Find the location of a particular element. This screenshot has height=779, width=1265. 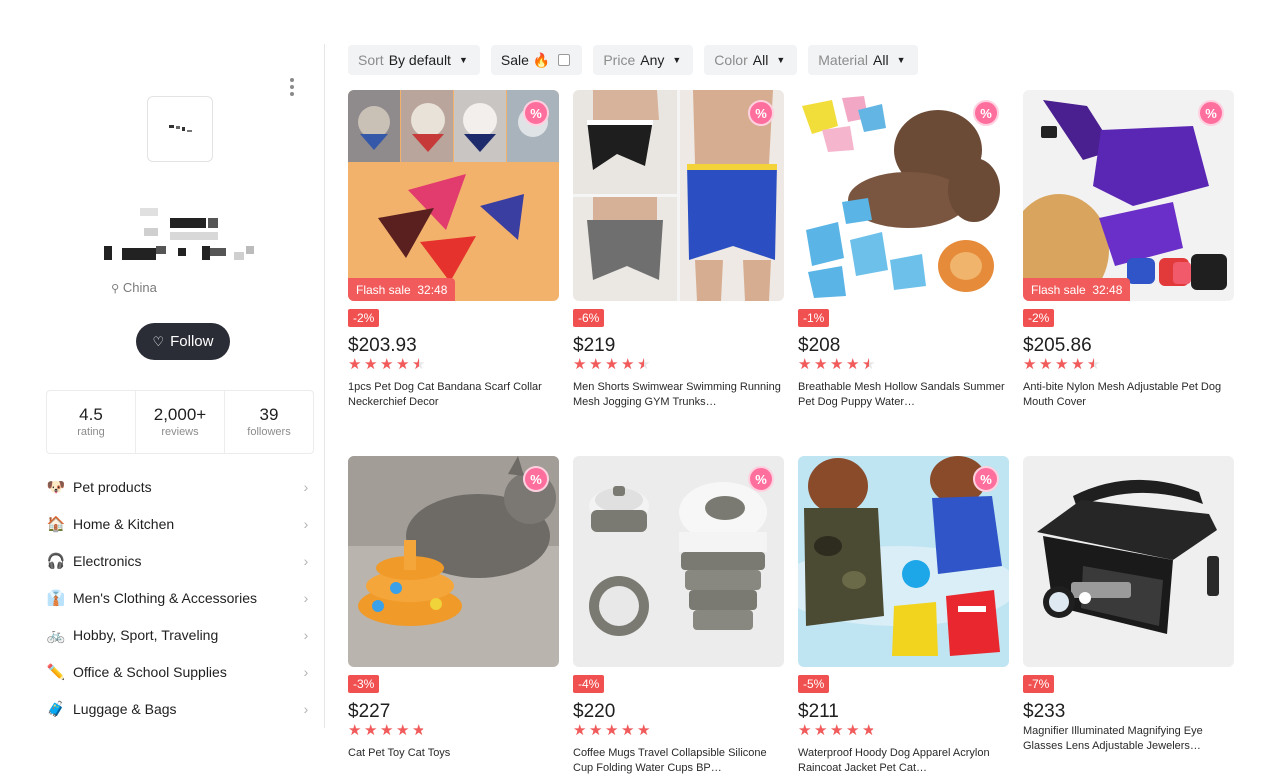

stat-reviews: 2,000+ reviews is located at coordinates (180, 422).